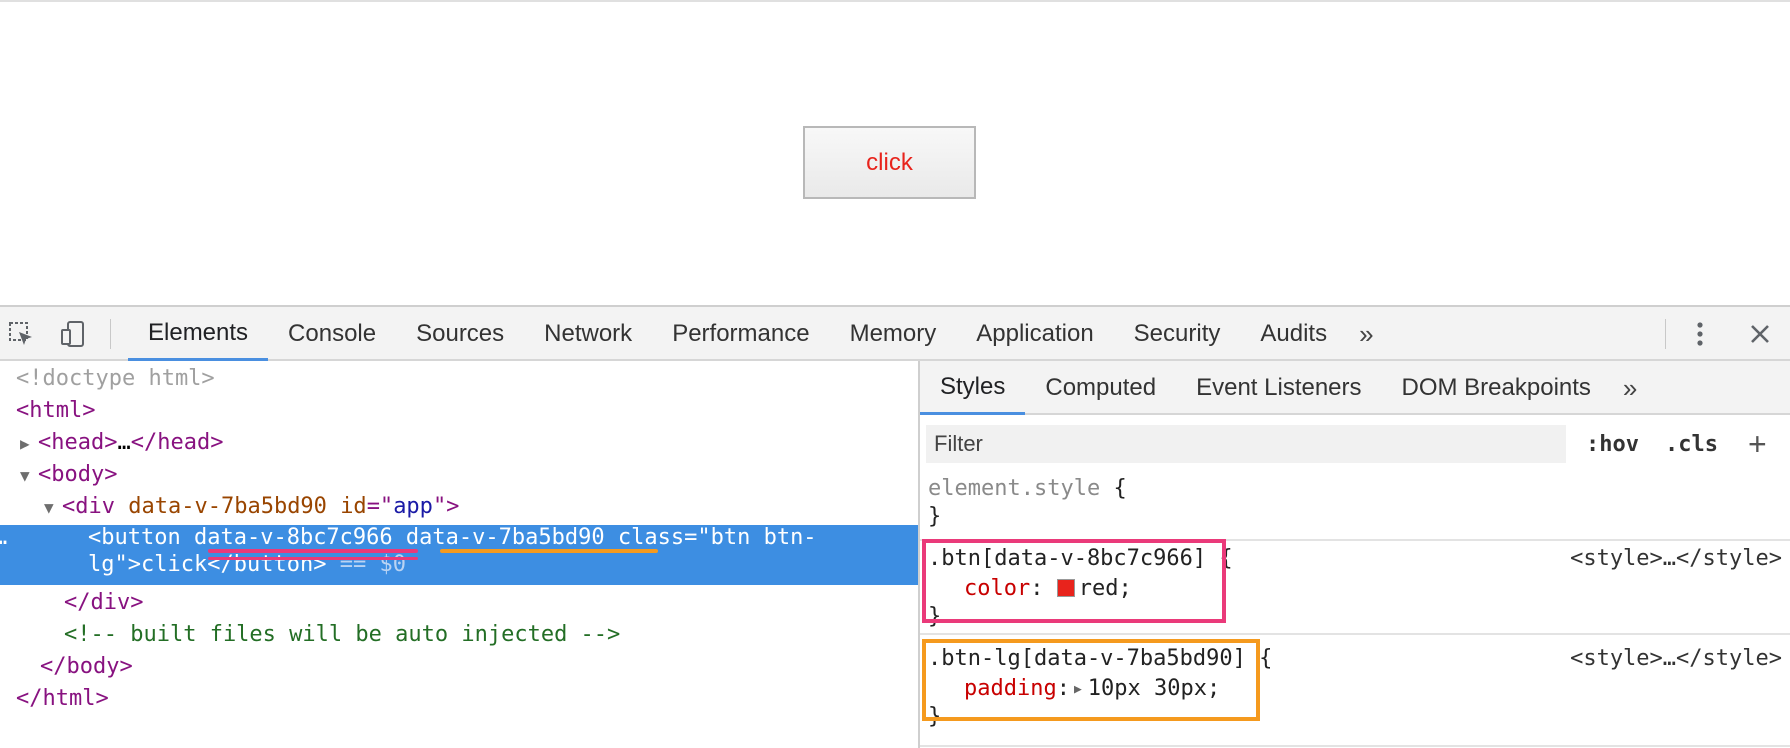 This screenshot has width=1790, height=748. I want to click on body-close-tag: body, so click(93, 666).